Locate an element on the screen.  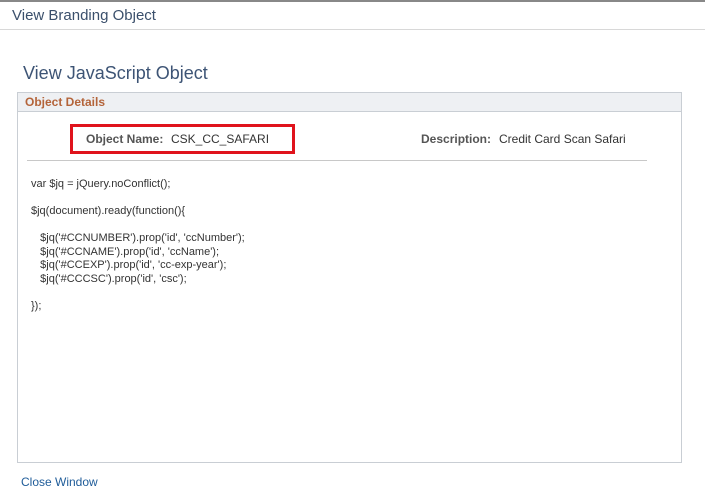
object-details-label: Object Details is located at coordinates (65, 102).